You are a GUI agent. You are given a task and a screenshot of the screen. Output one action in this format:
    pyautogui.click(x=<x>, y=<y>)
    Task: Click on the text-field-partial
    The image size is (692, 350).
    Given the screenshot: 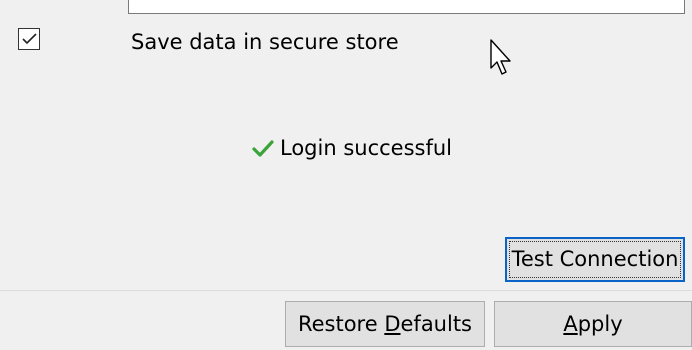 What is the action you would take?
    pyautogui.click(x=406, y=7)
    